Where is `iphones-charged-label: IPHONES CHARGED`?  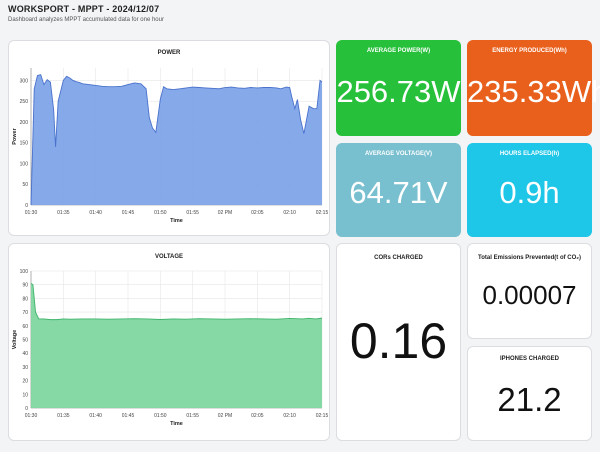
iphones-charged-label: IPHONES CHARGED is located at coordinates (529, 359).